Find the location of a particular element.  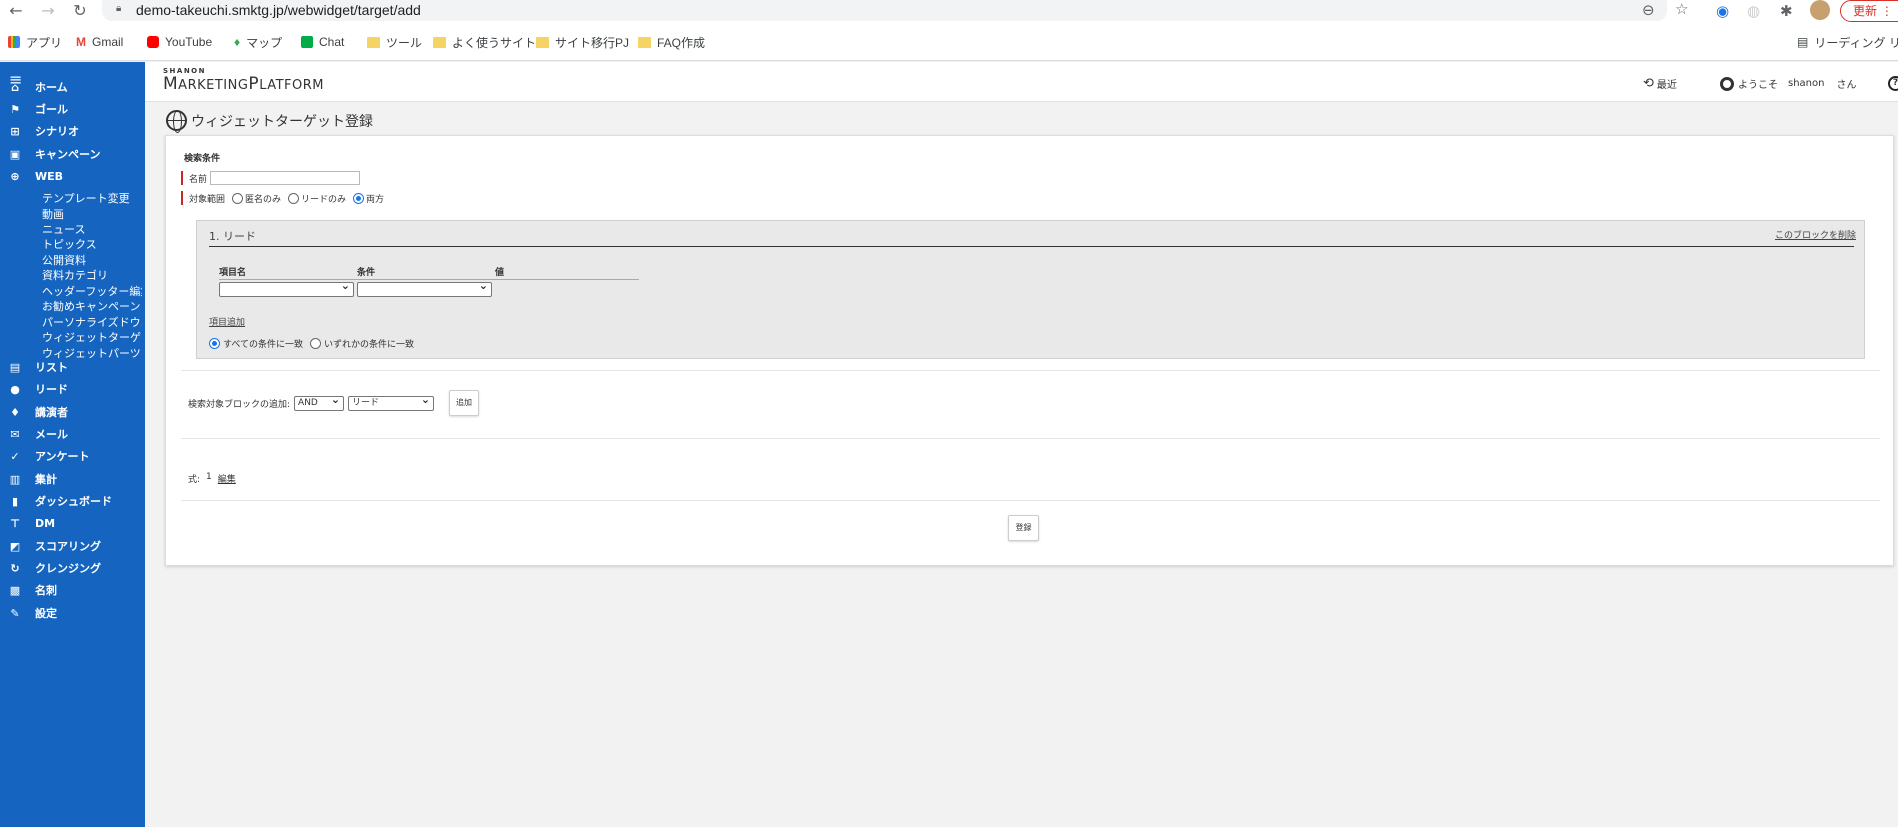

bookmark-youtube: YouTube is located at coordinates (179, 42).